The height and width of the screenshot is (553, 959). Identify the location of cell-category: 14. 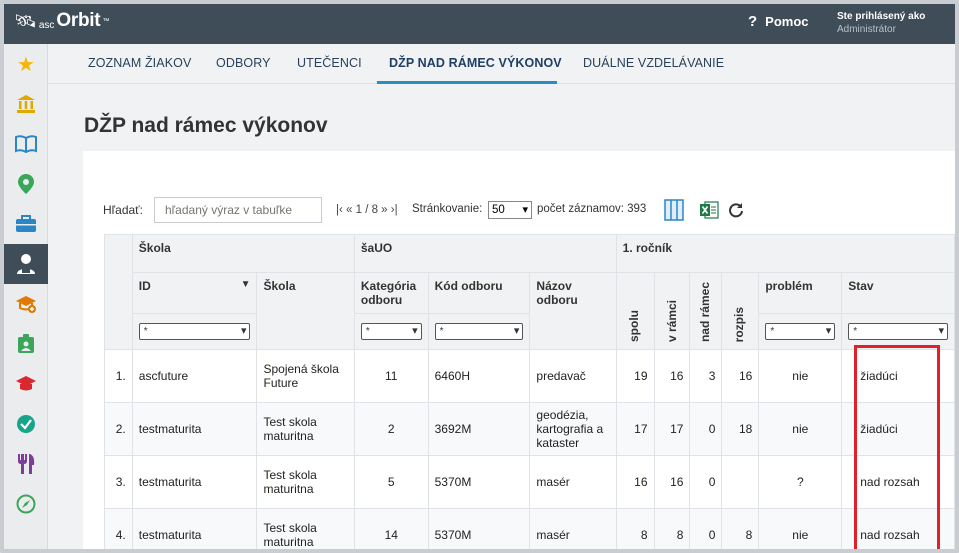
(391, 528).